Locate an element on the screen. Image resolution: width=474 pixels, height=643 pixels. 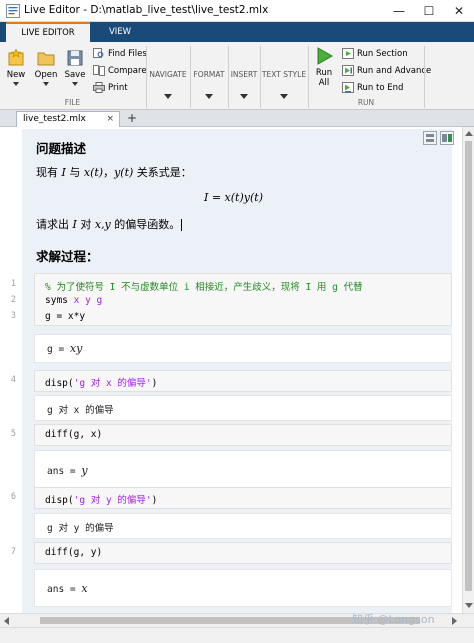
ask-var-xy: x,y is located at coordinates (102, 224).